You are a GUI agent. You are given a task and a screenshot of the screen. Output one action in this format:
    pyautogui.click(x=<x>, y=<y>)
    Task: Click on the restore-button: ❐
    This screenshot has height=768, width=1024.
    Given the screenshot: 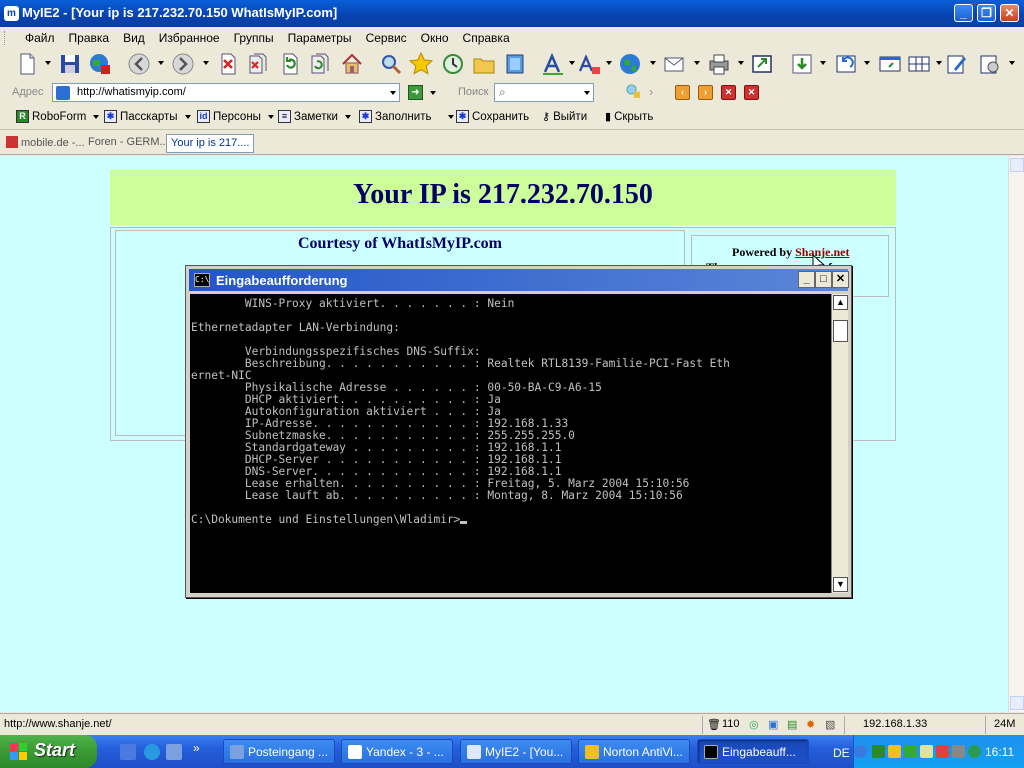 What is the action you would take?
    pyautogui.click(x=986, y=13)
    